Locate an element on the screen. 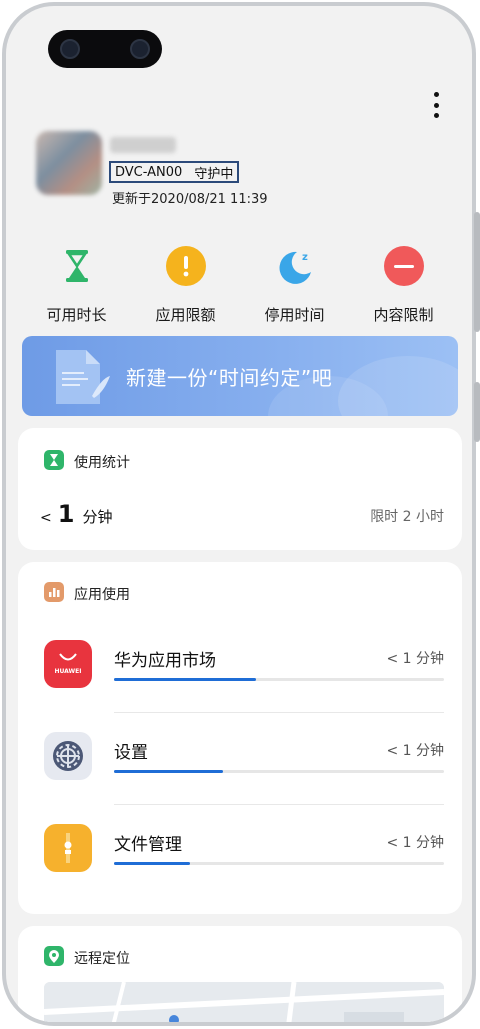 This screenshot has height=1029, width=480. app-usage-row: 设置 < 1 分钟 is located at coordinates (240, 760).